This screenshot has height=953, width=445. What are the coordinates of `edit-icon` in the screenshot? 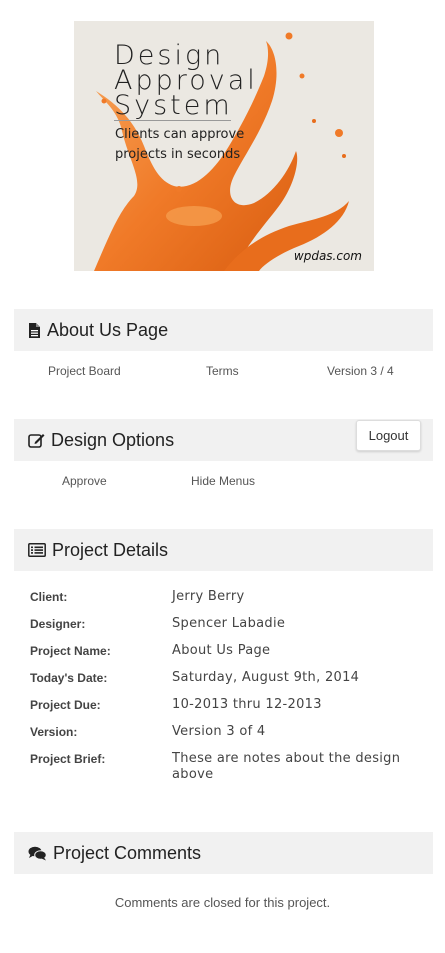 It's located at (36, 440).